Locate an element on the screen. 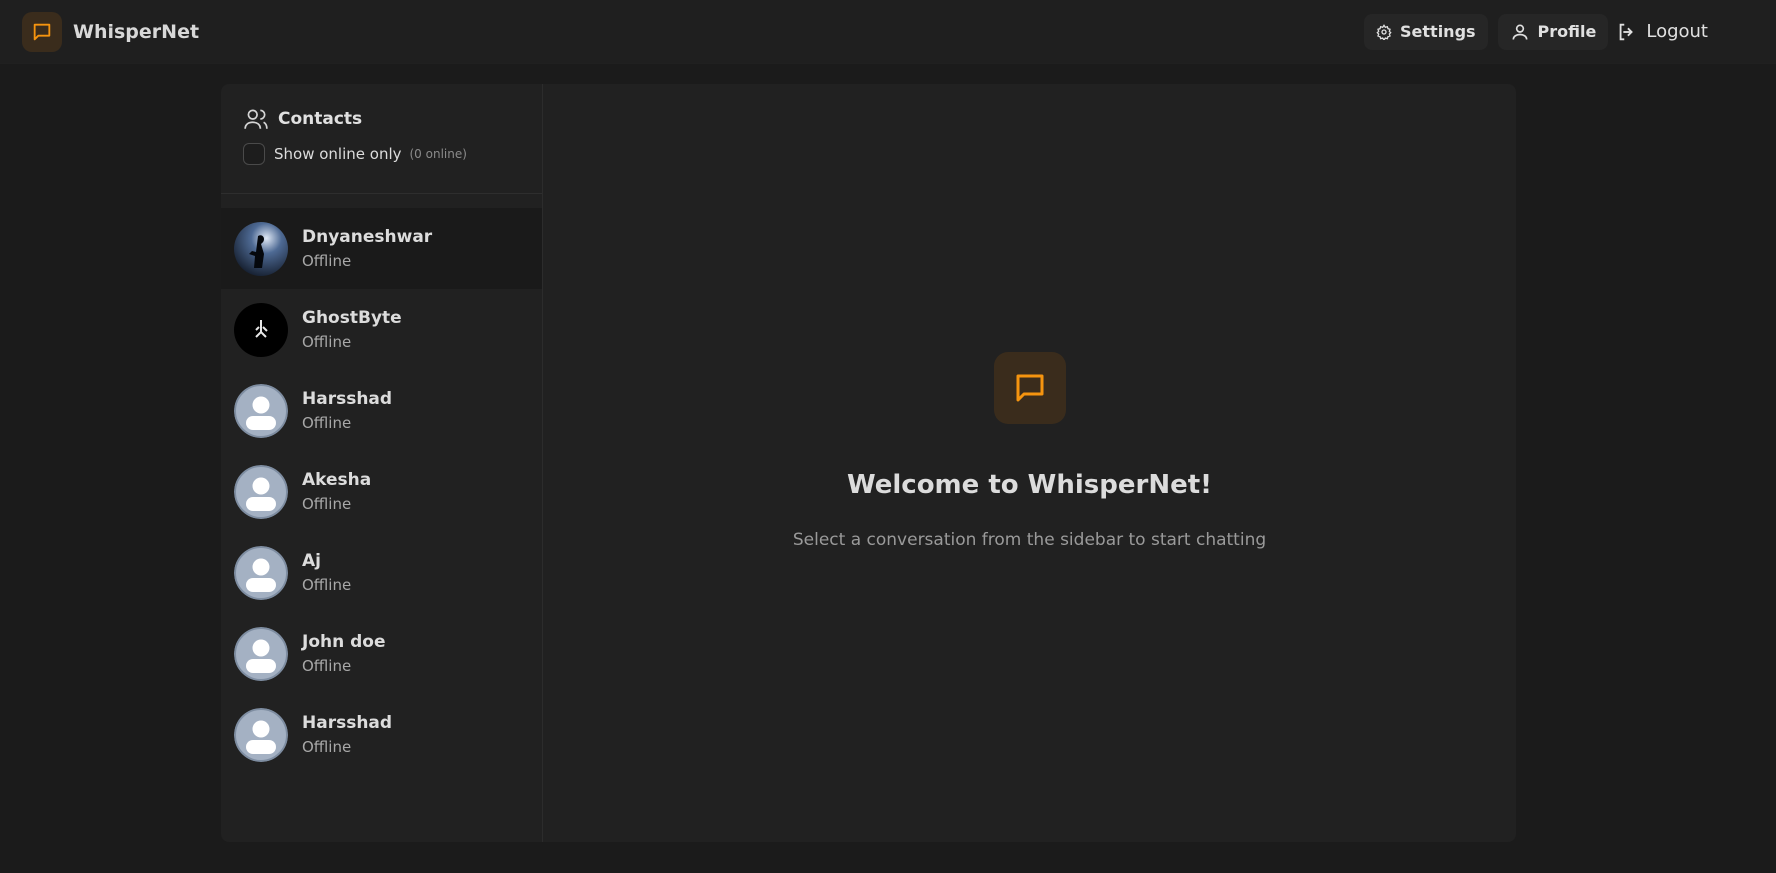  contact-item: Dnyaneshwar Offline is located at coordinates (381, 248).